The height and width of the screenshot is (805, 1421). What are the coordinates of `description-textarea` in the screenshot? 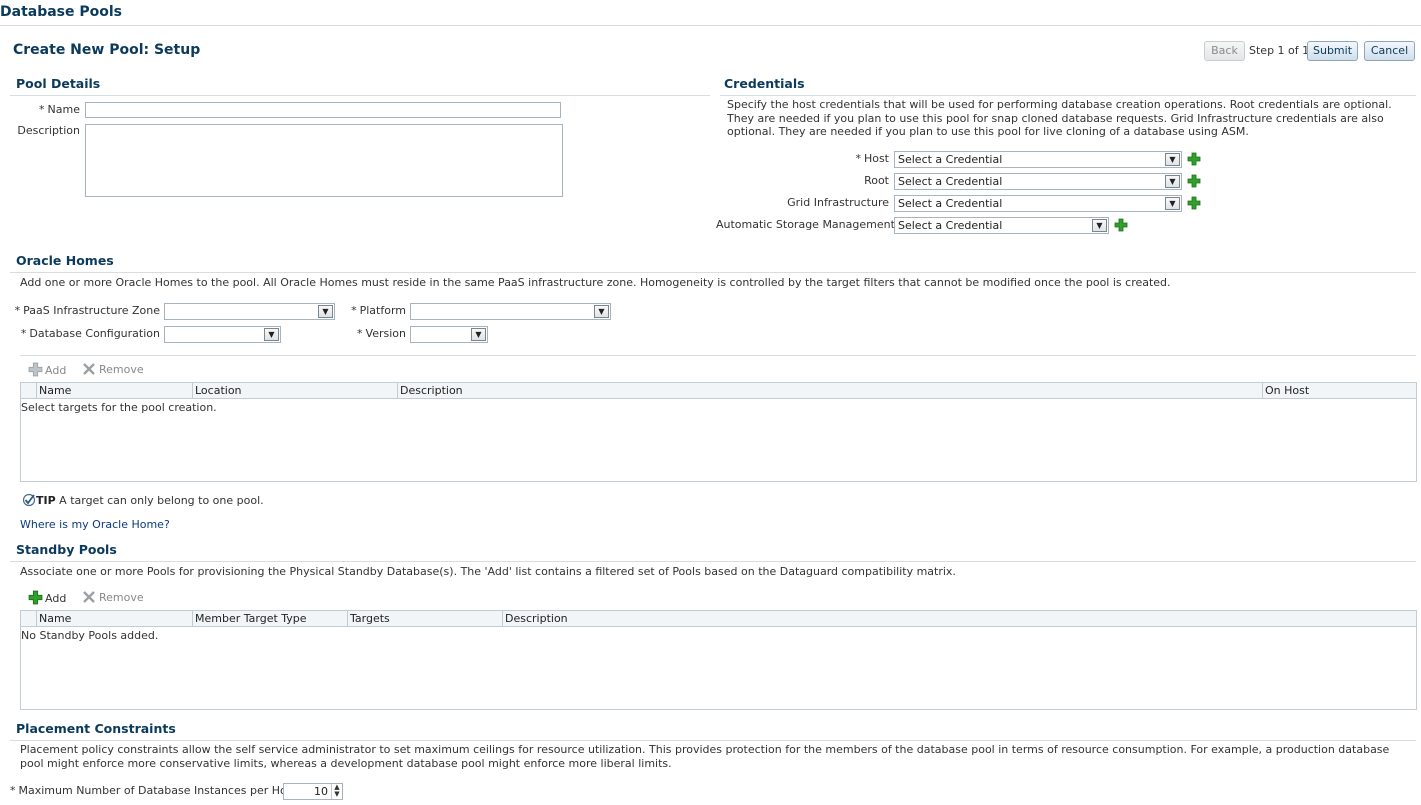 It's located at (324, 160).